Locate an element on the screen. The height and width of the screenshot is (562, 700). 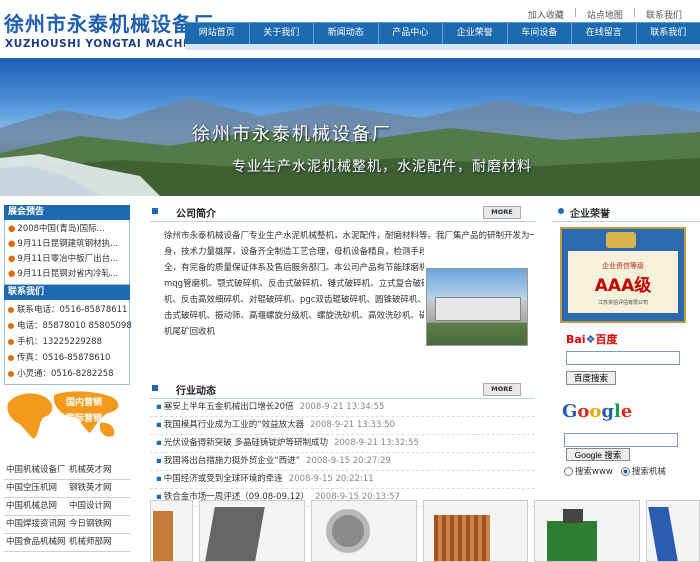
banner-subtitle: 专业生产水泥机械整机，水泥配件，耐磨材料 is located at coordinates (382, 166).